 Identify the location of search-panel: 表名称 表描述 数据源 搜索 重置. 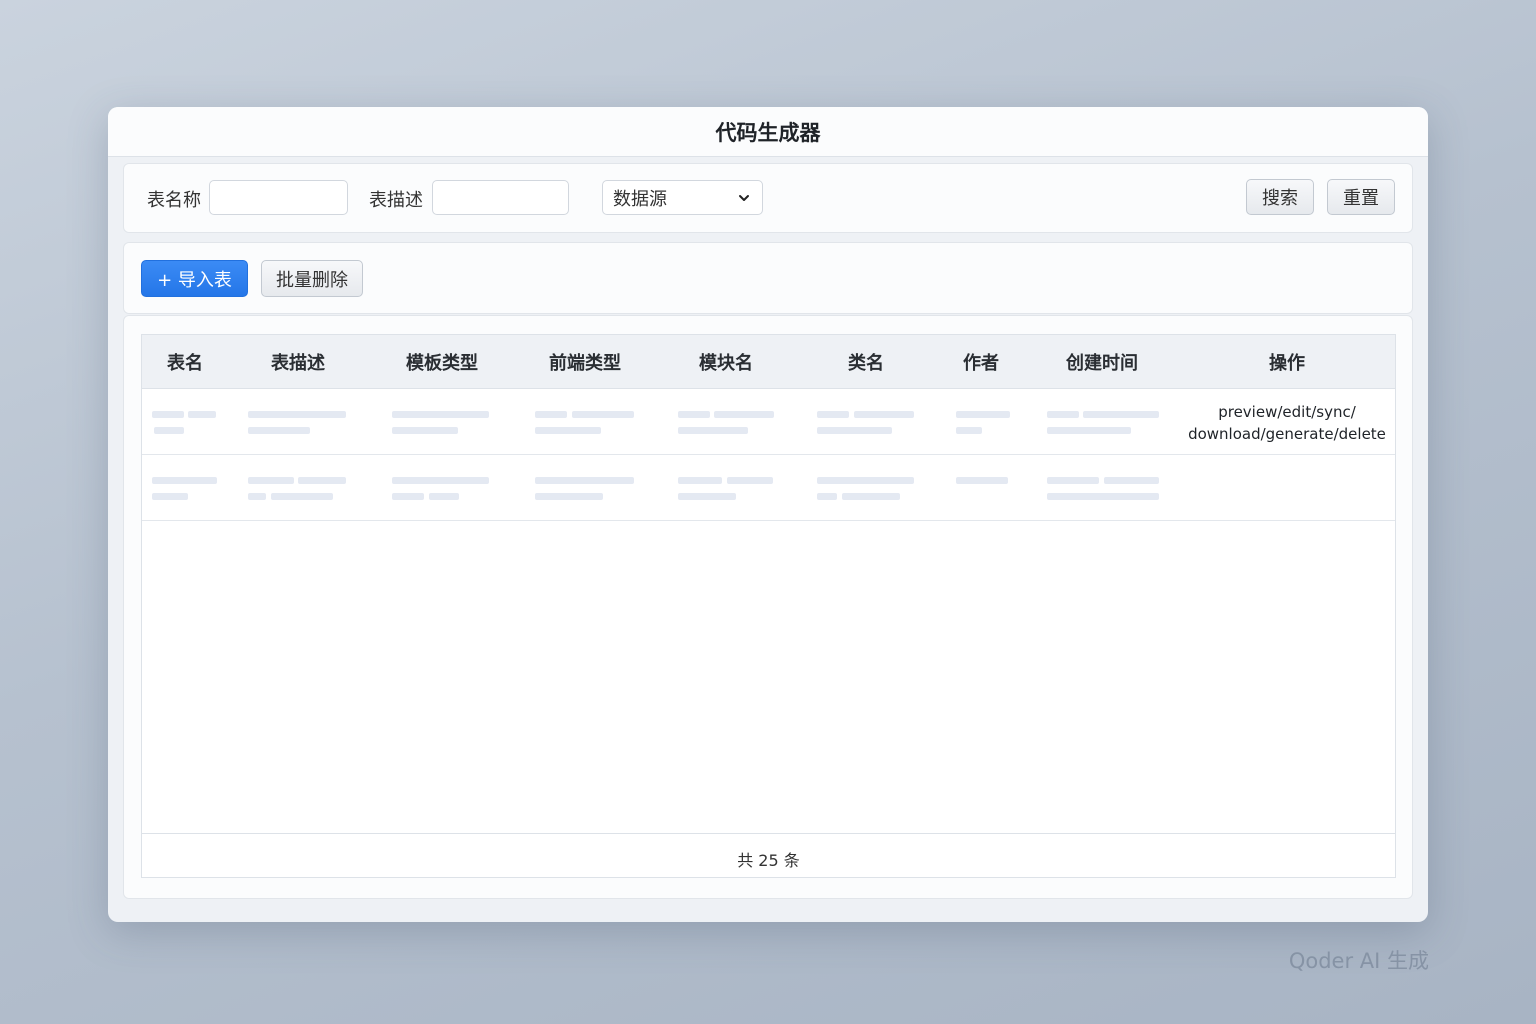
(768, 198).